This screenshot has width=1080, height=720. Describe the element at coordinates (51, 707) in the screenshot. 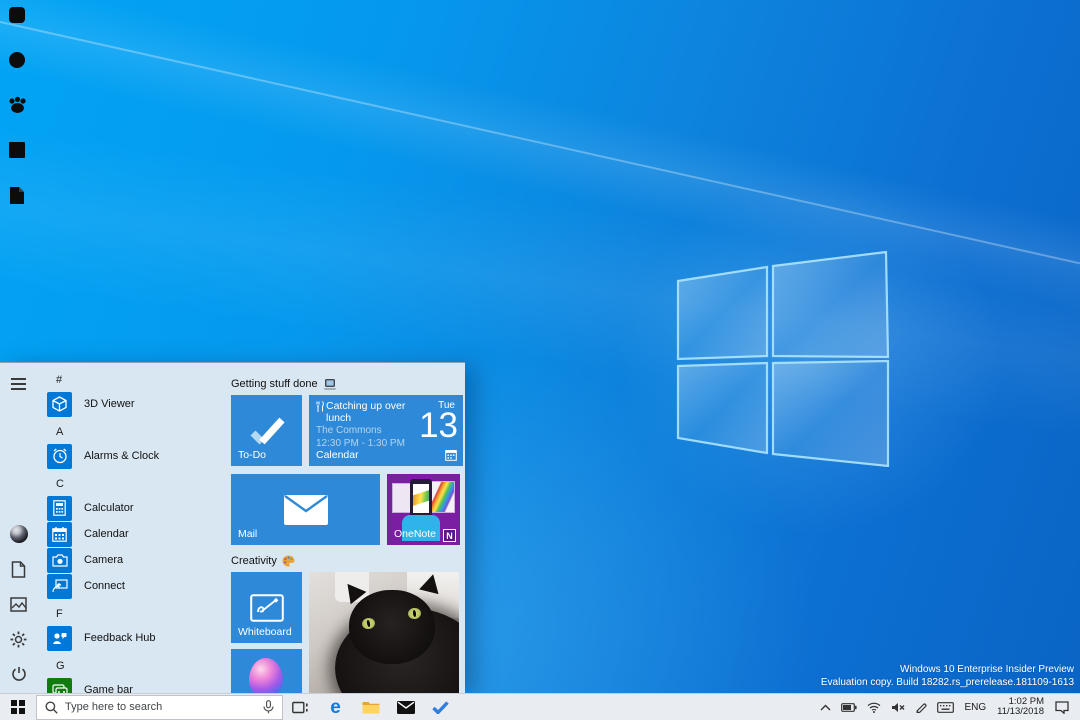

I see `search-icon` at that location.